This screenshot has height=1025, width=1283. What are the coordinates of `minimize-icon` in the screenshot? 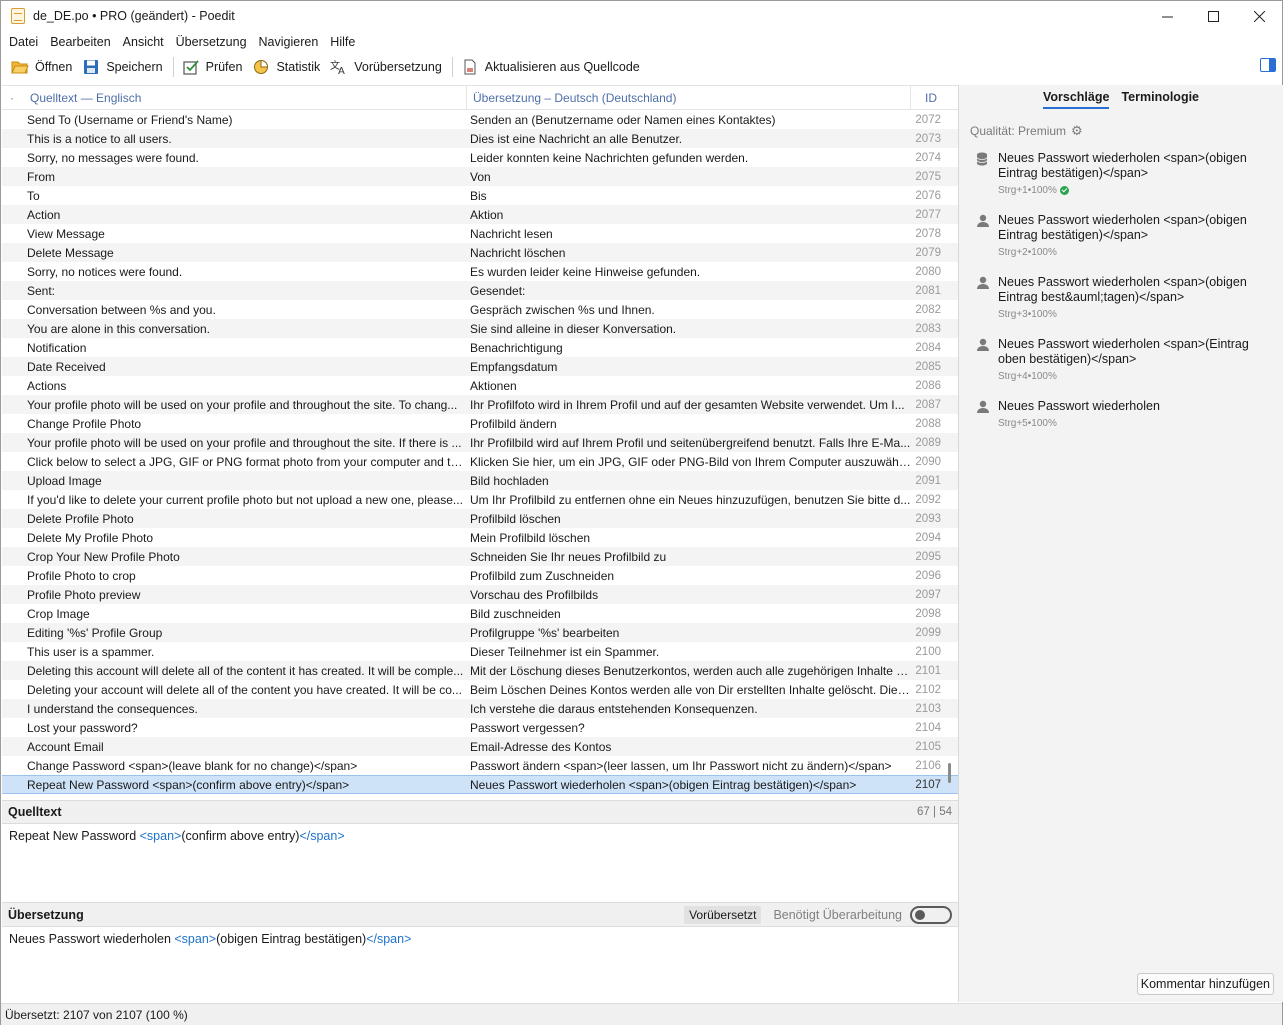 It's located at (1167, 16).